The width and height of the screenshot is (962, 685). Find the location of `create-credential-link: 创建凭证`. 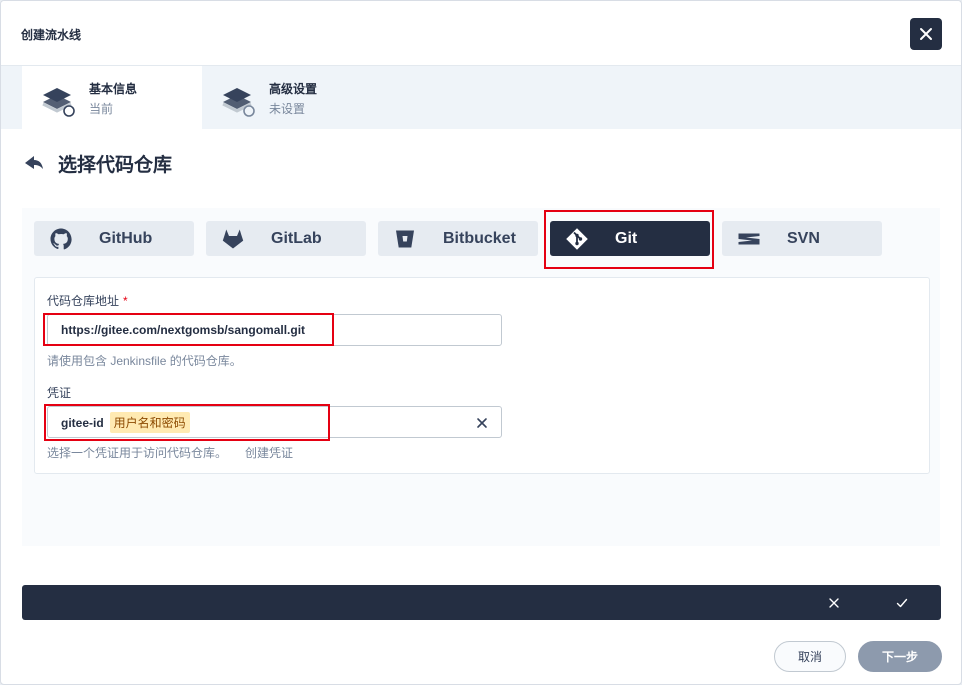

create-credential-link: 创建凭证 is located at coordinates (269, 453).